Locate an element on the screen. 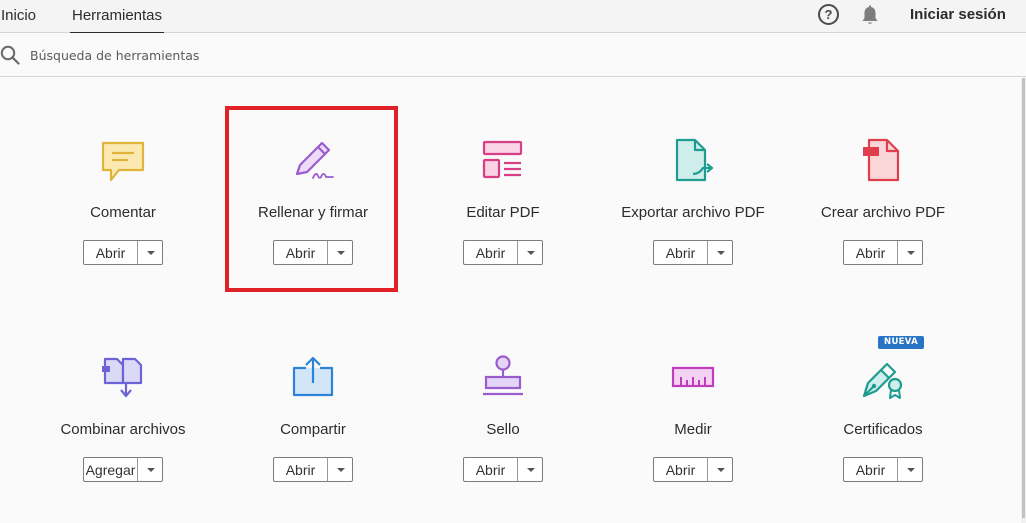  highlight-frame is located at coordinates (311, 199).